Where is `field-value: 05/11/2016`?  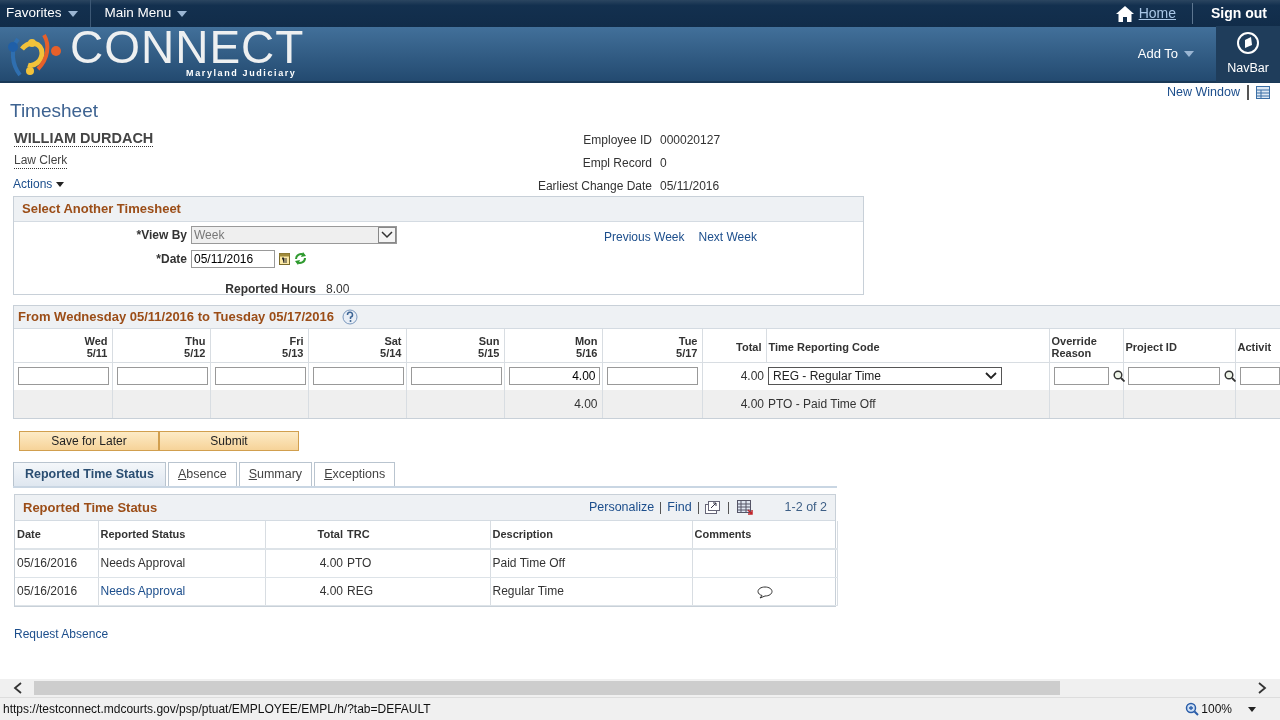
field-value: 05/11/2016 is located at coordinates (690, 186).